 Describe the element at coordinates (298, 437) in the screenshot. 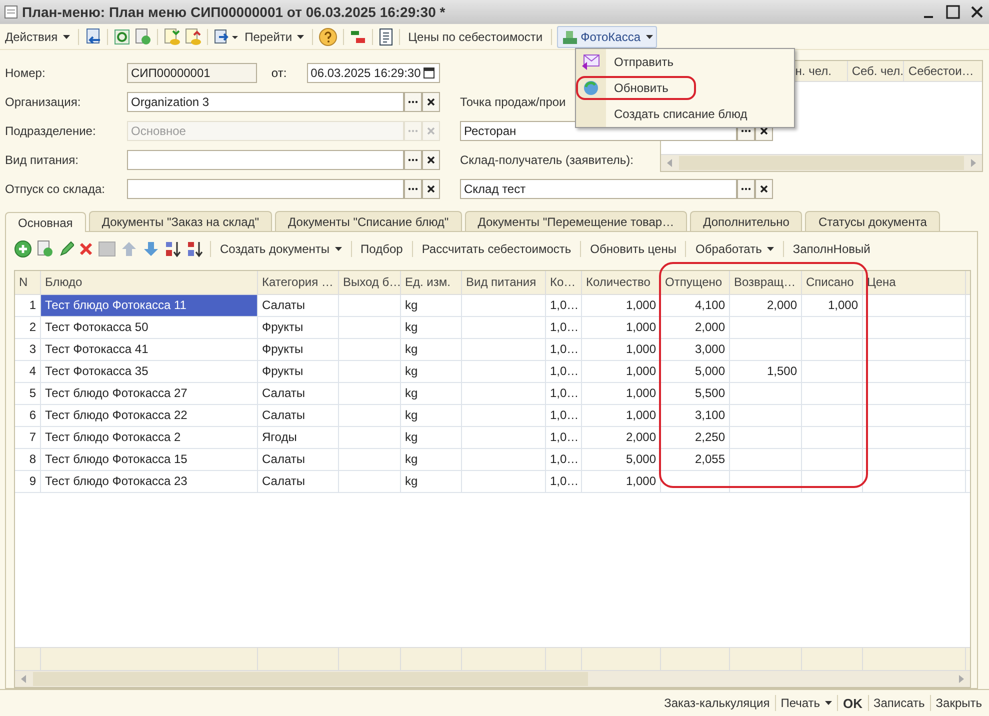

I see `table-cell: Ягоды` at that location.